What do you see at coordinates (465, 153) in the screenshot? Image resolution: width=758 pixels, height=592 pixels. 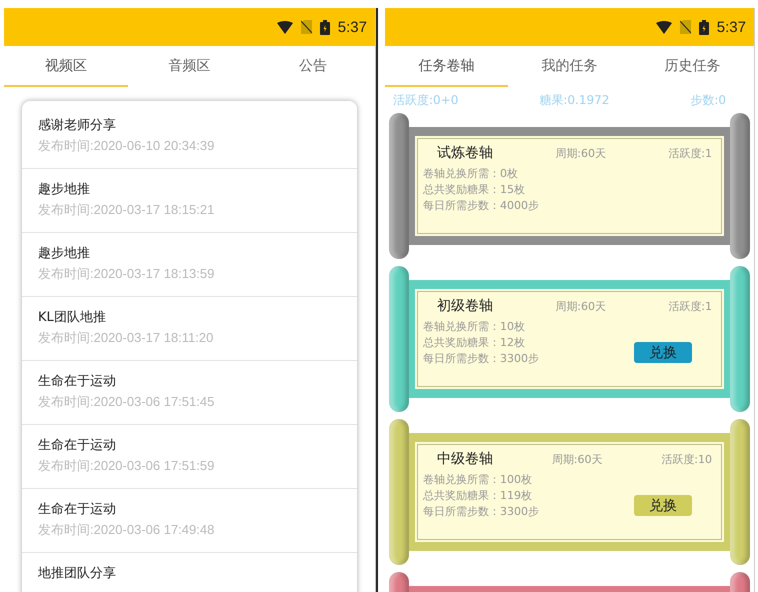 I see `scroll-title: 试炼卷轴` at bounding box center [465, 153].